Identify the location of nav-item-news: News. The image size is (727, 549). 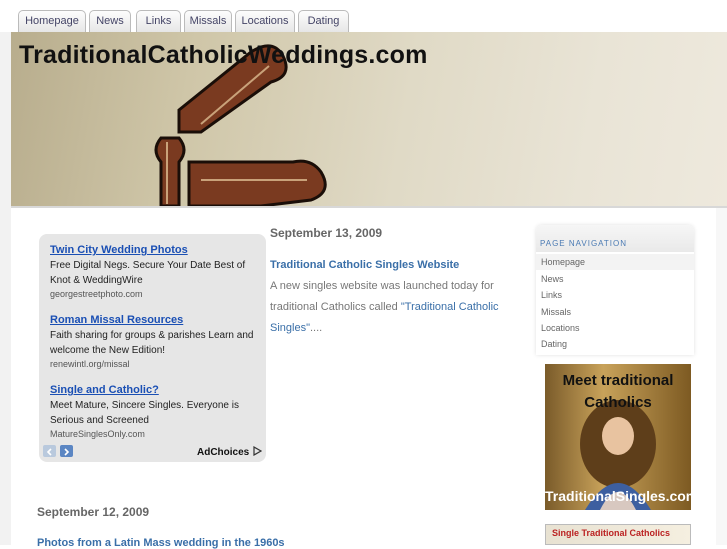
(615, 279).